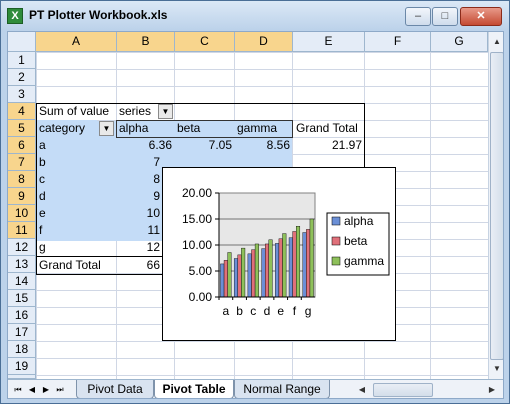 The image size is (510, 404). Describe the element at coordinates (356, 241) in the screenshot. I see `legend-label-beta: beta` at that location.